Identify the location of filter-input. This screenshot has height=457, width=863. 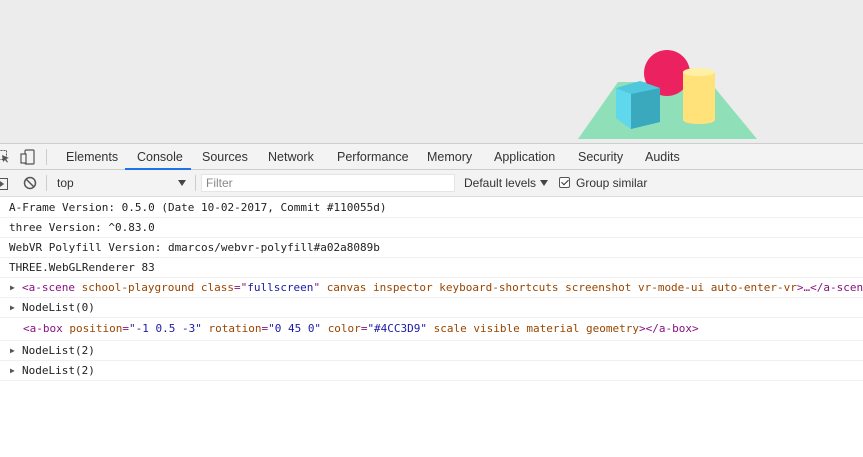
(328, 183).